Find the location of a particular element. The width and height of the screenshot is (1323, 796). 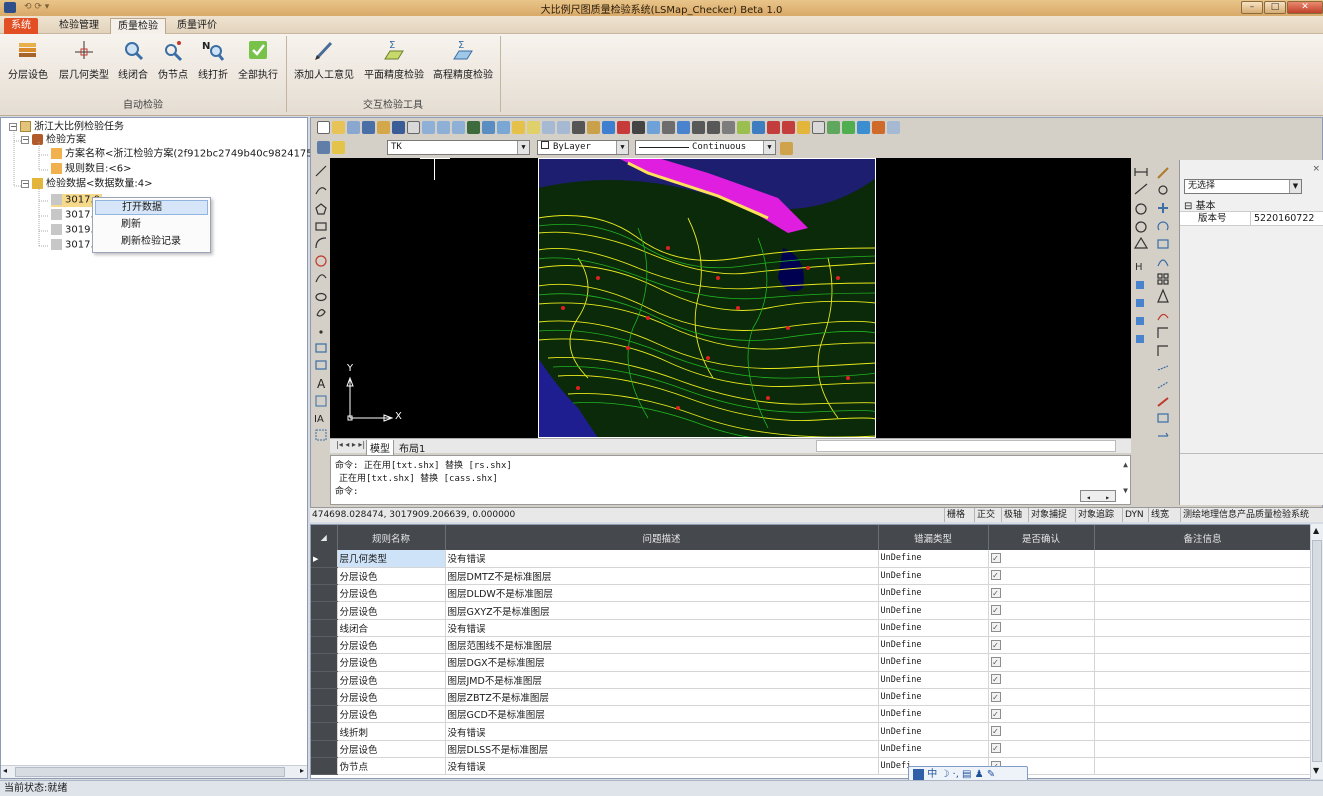

col-error-type: 错漏类型 is located at coordinates (933, 537).